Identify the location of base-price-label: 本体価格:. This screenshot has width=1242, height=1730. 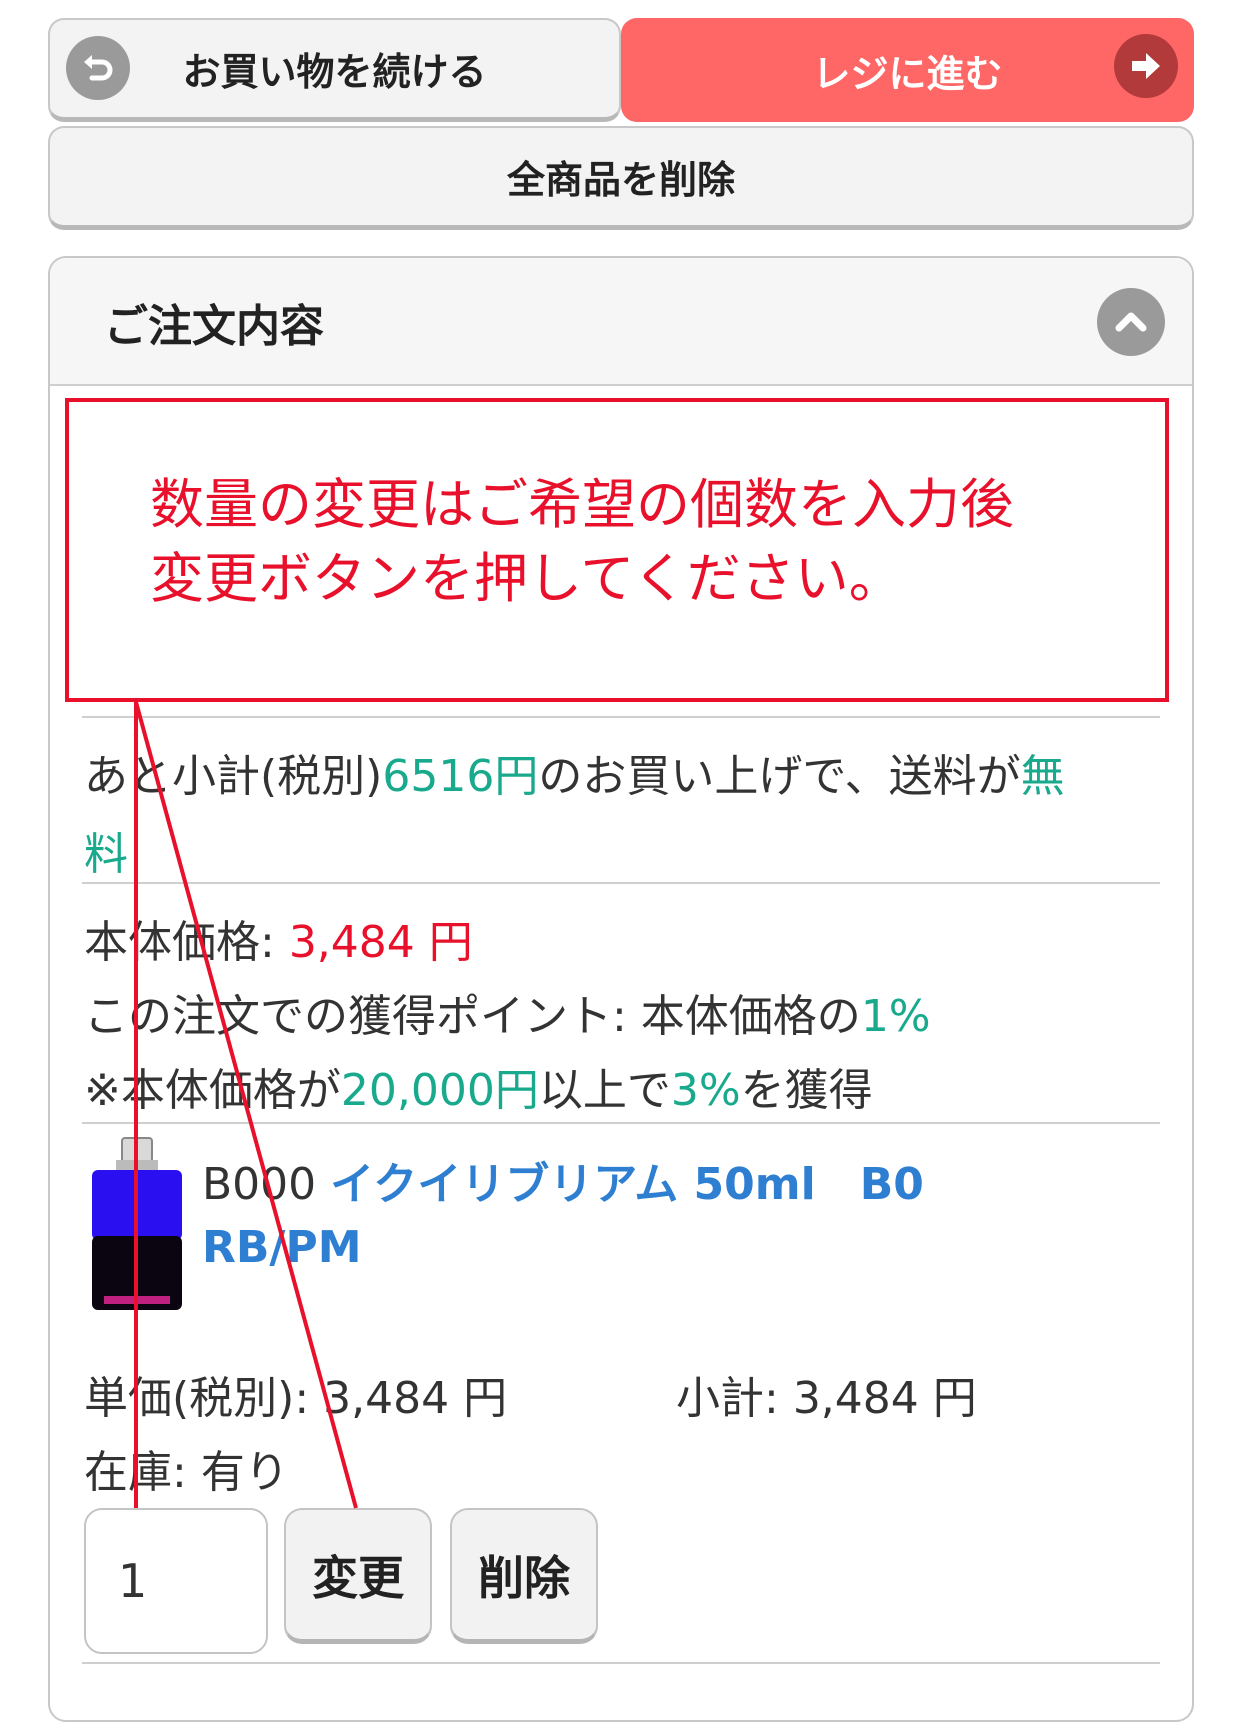
(186, 942).